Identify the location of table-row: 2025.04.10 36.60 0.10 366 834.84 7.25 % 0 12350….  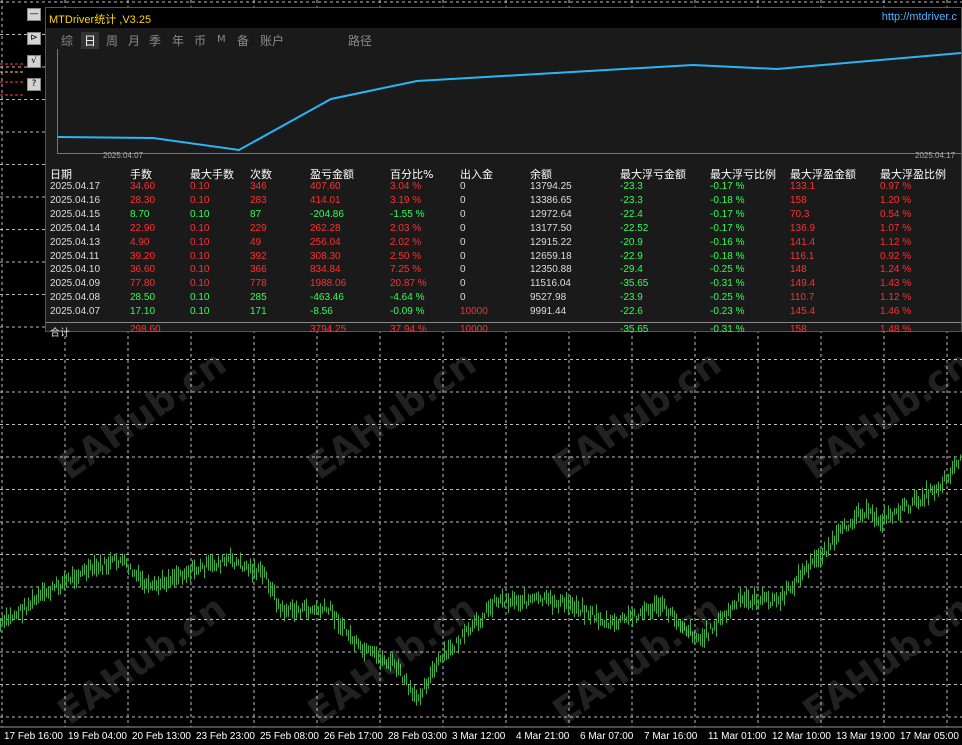
(503, 270).